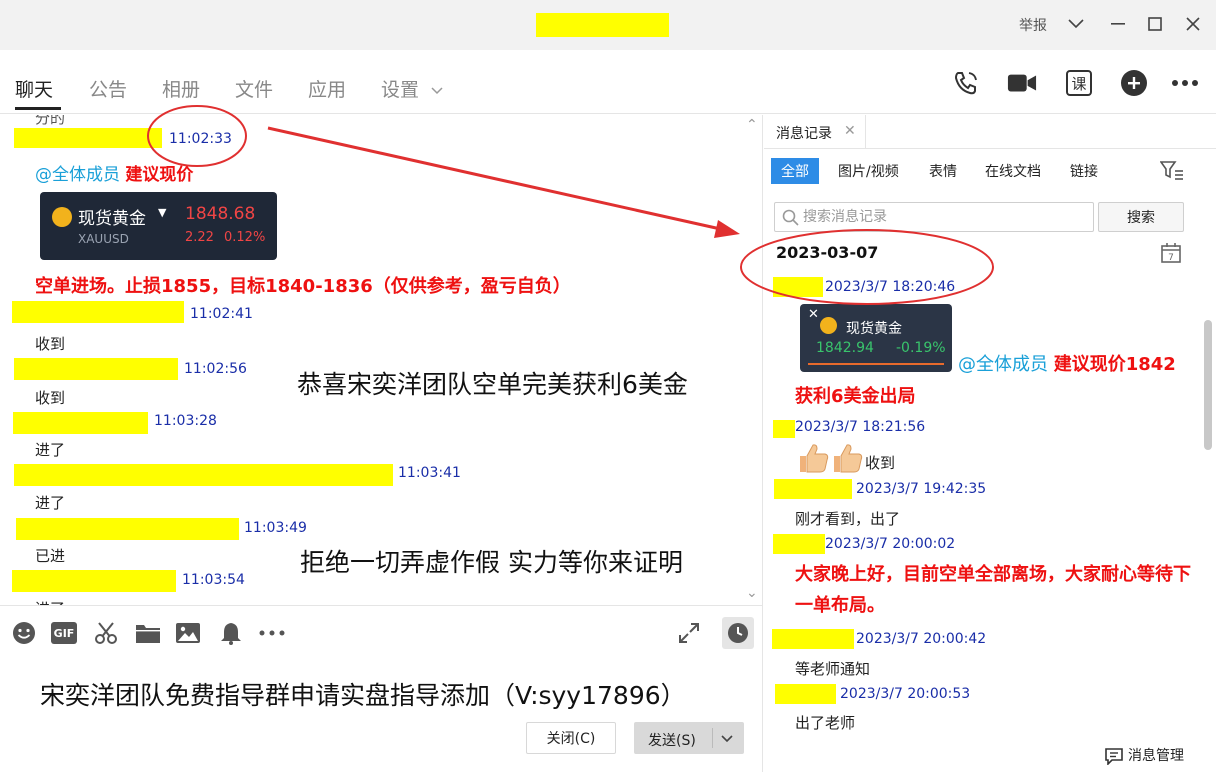  I want to click on minimize-icon, so click(1118, 24).